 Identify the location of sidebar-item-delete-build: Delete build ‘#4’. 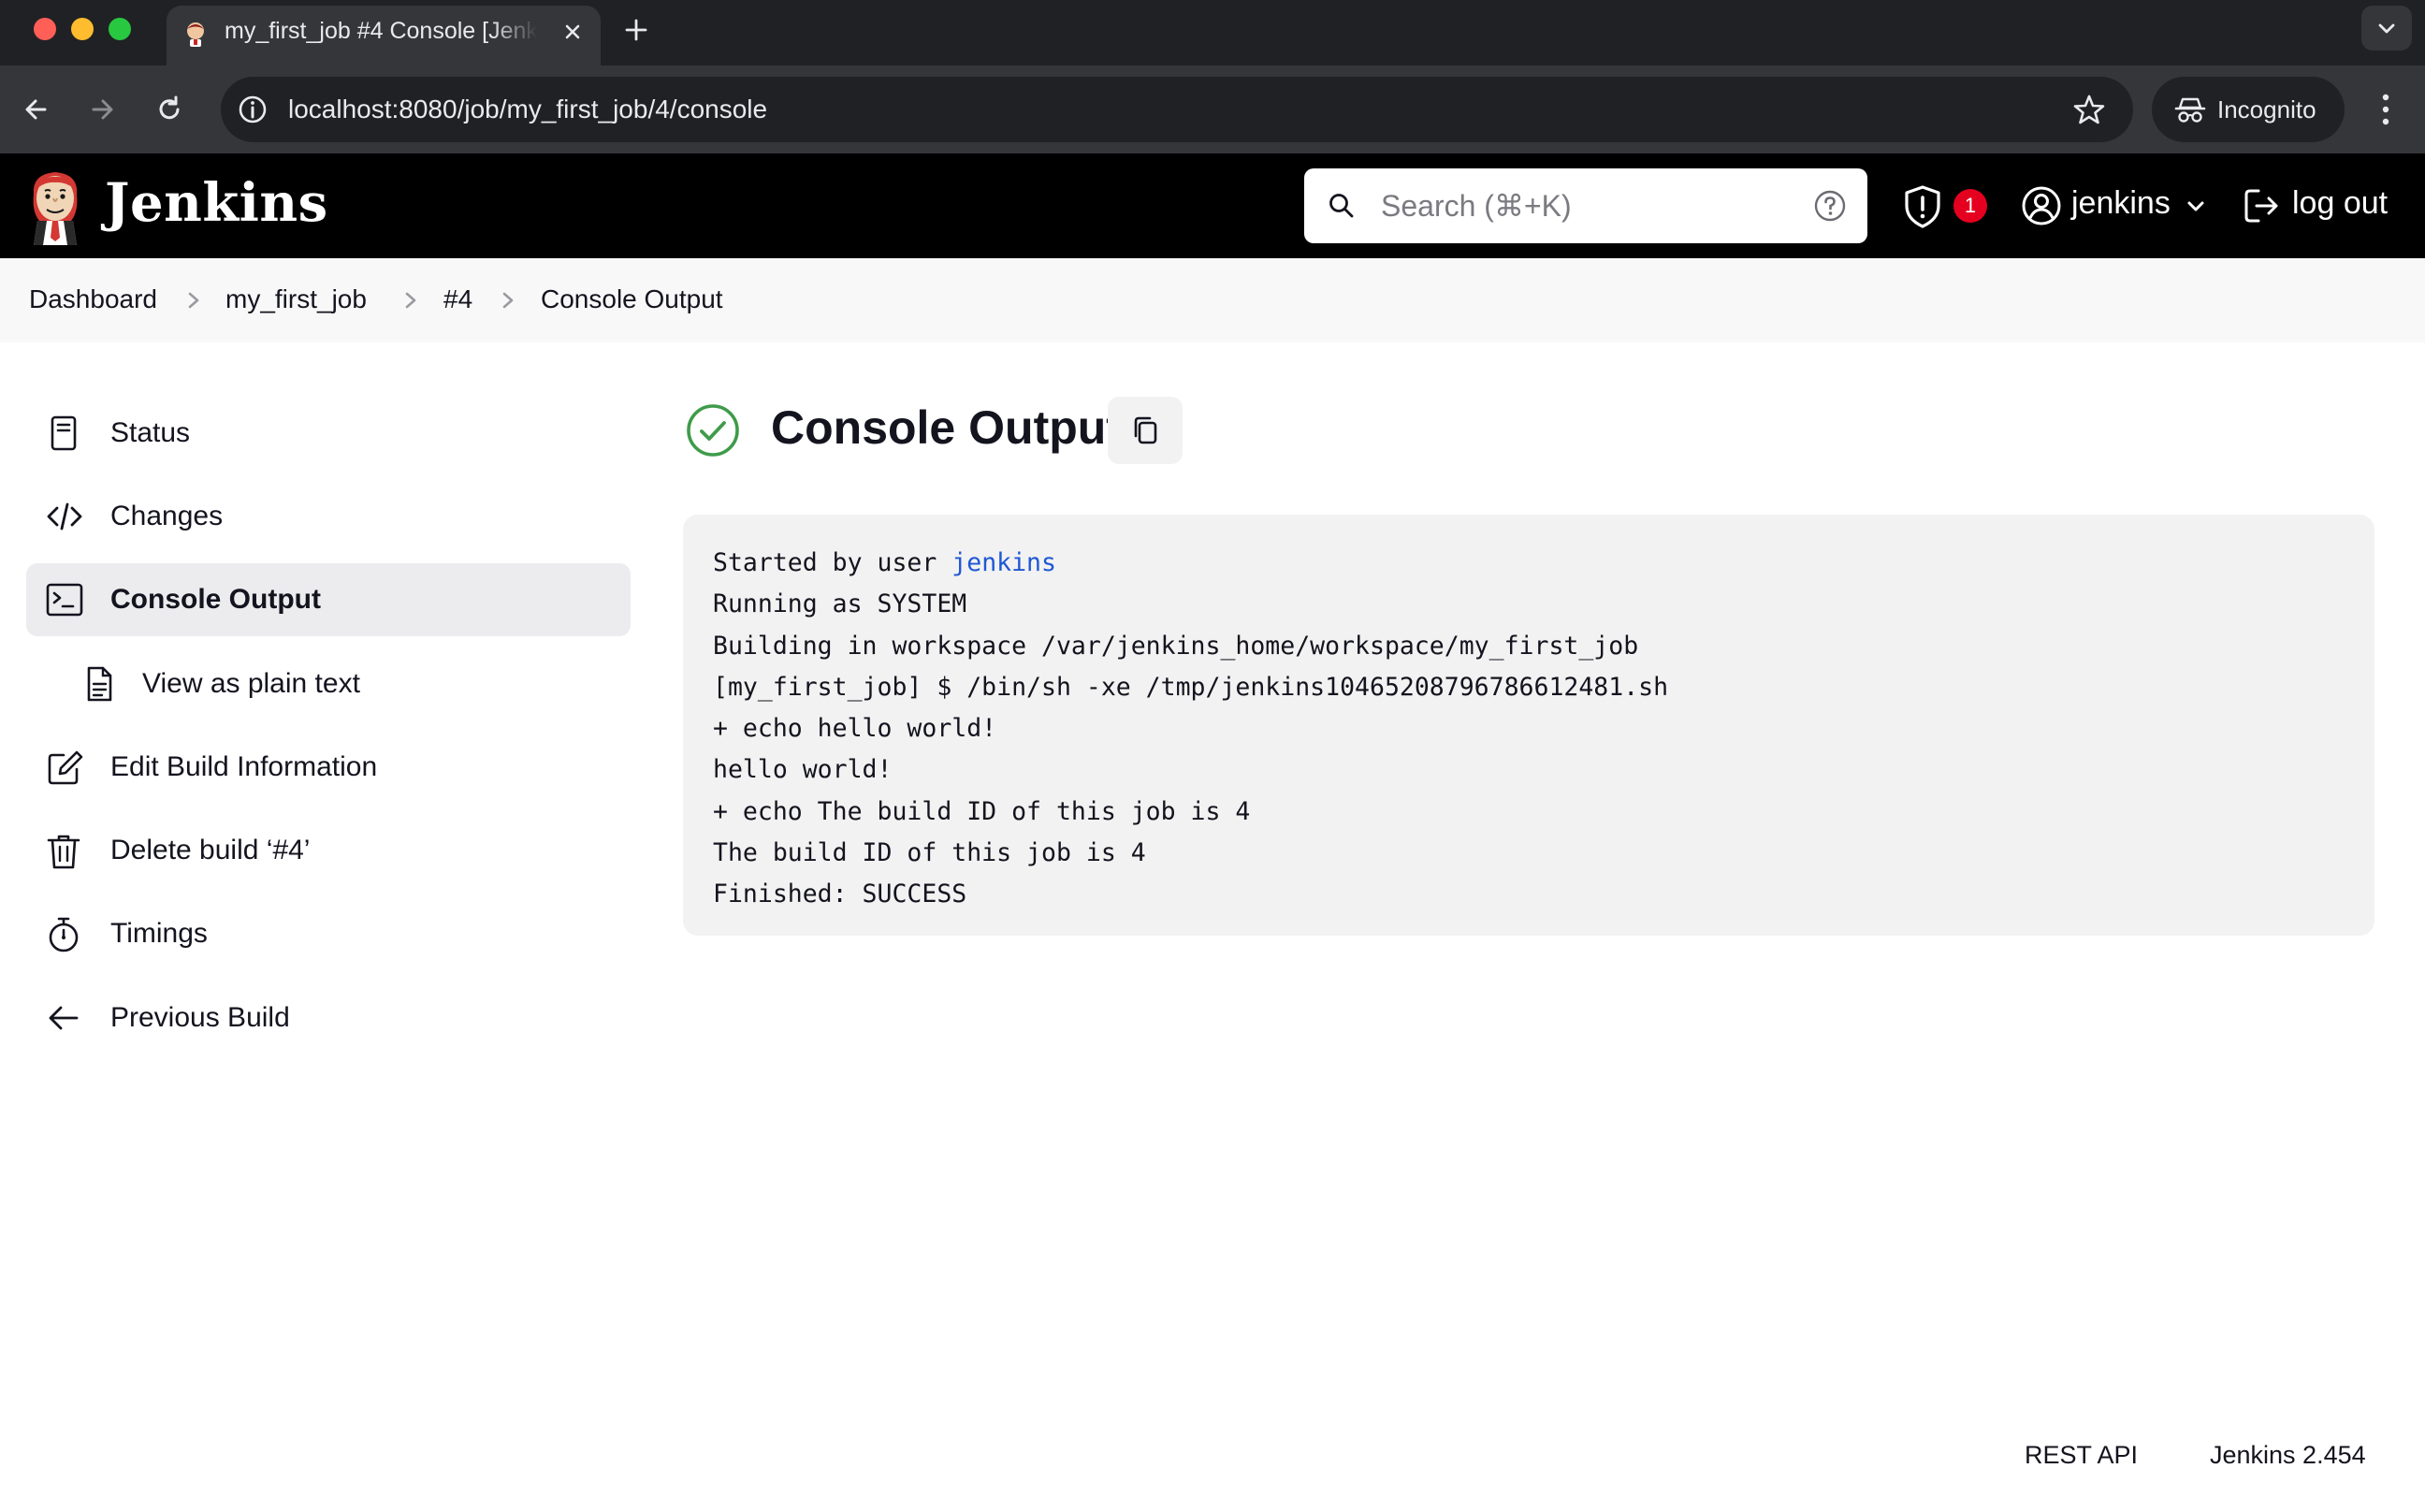
(328, 850).